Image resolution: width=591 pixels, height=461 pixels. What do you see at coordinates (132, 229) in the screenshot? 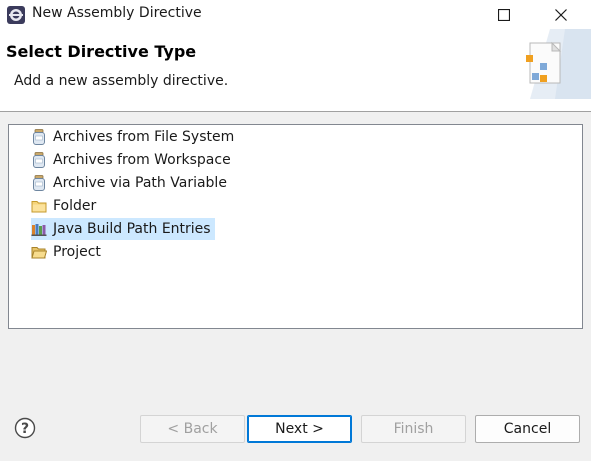
I see `list-item-label: Java Build Path Entries` at bounding box center [132, 229].